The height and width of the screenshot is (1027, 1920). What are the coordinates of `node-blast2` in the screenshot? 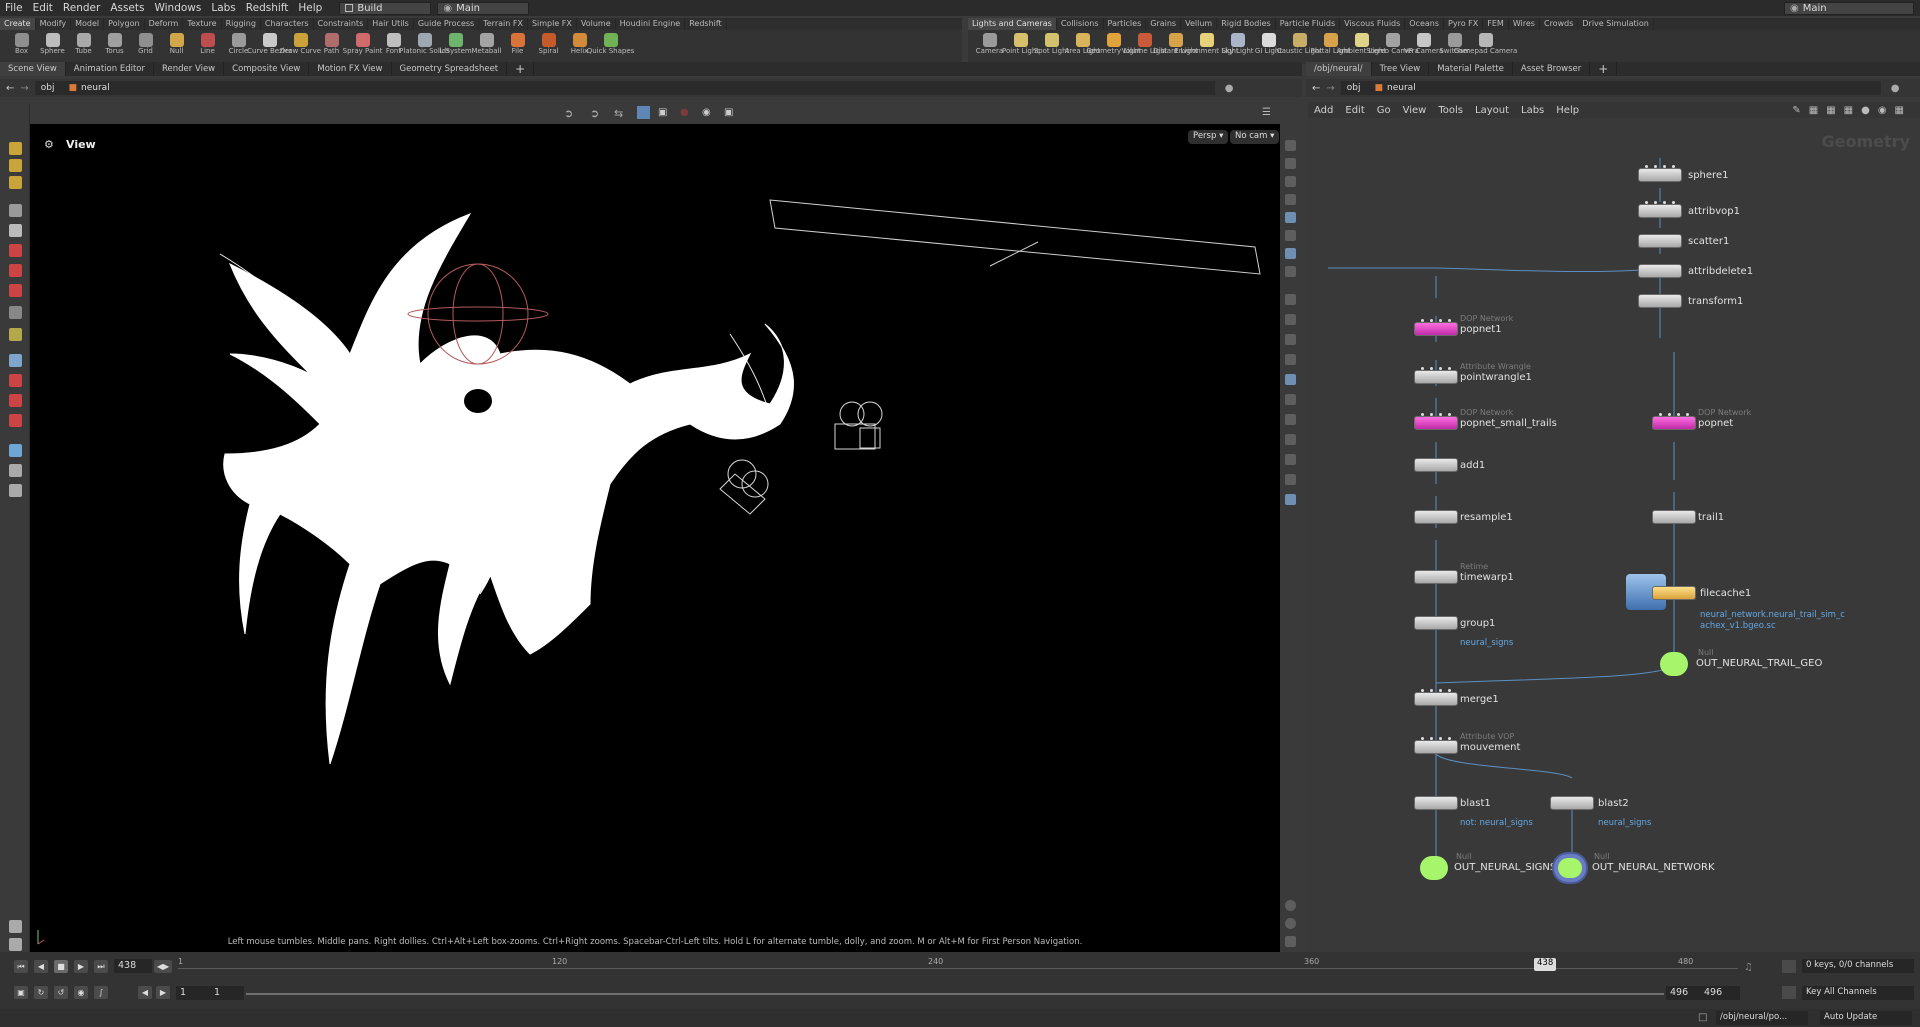 It's located at (1572, 803).